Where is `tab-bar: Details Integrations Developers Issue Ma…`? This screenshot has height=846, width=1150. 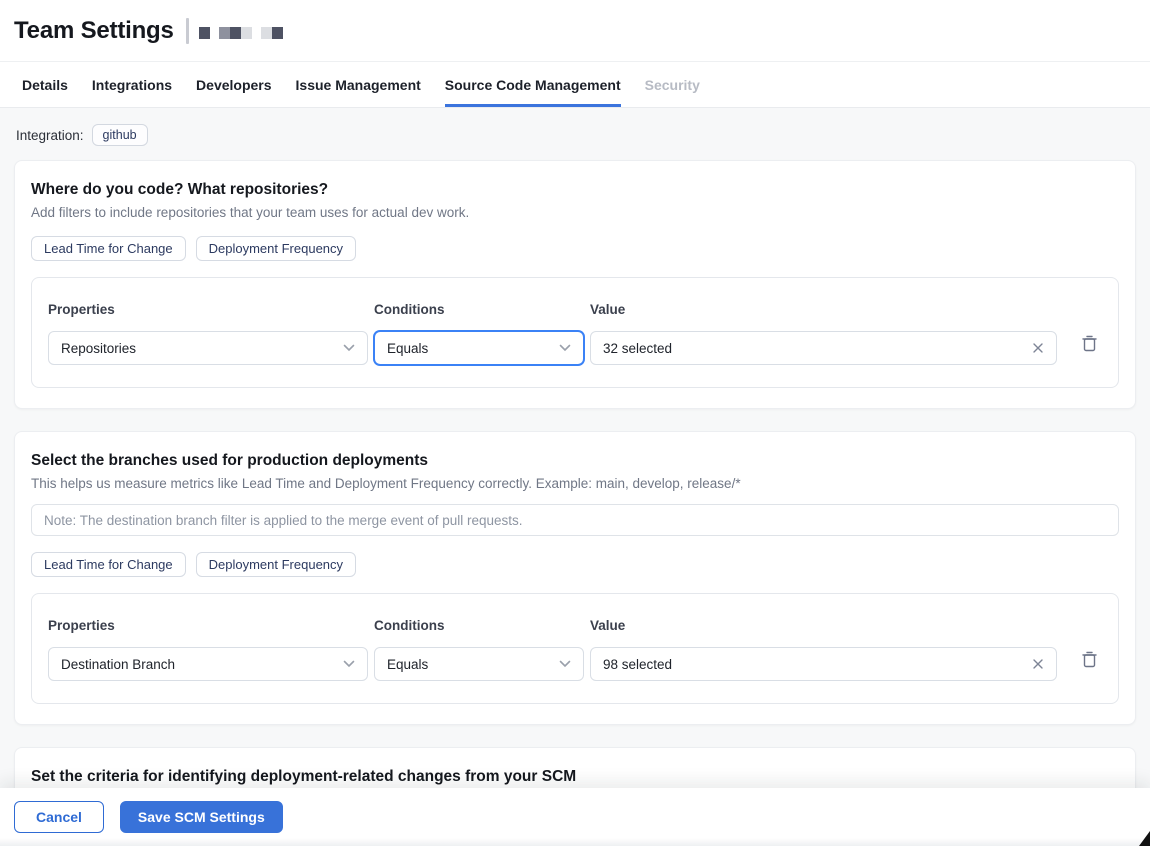 tab-bar: Details Integrations Developers Issue Ma… is located at coordinates (575, 85).